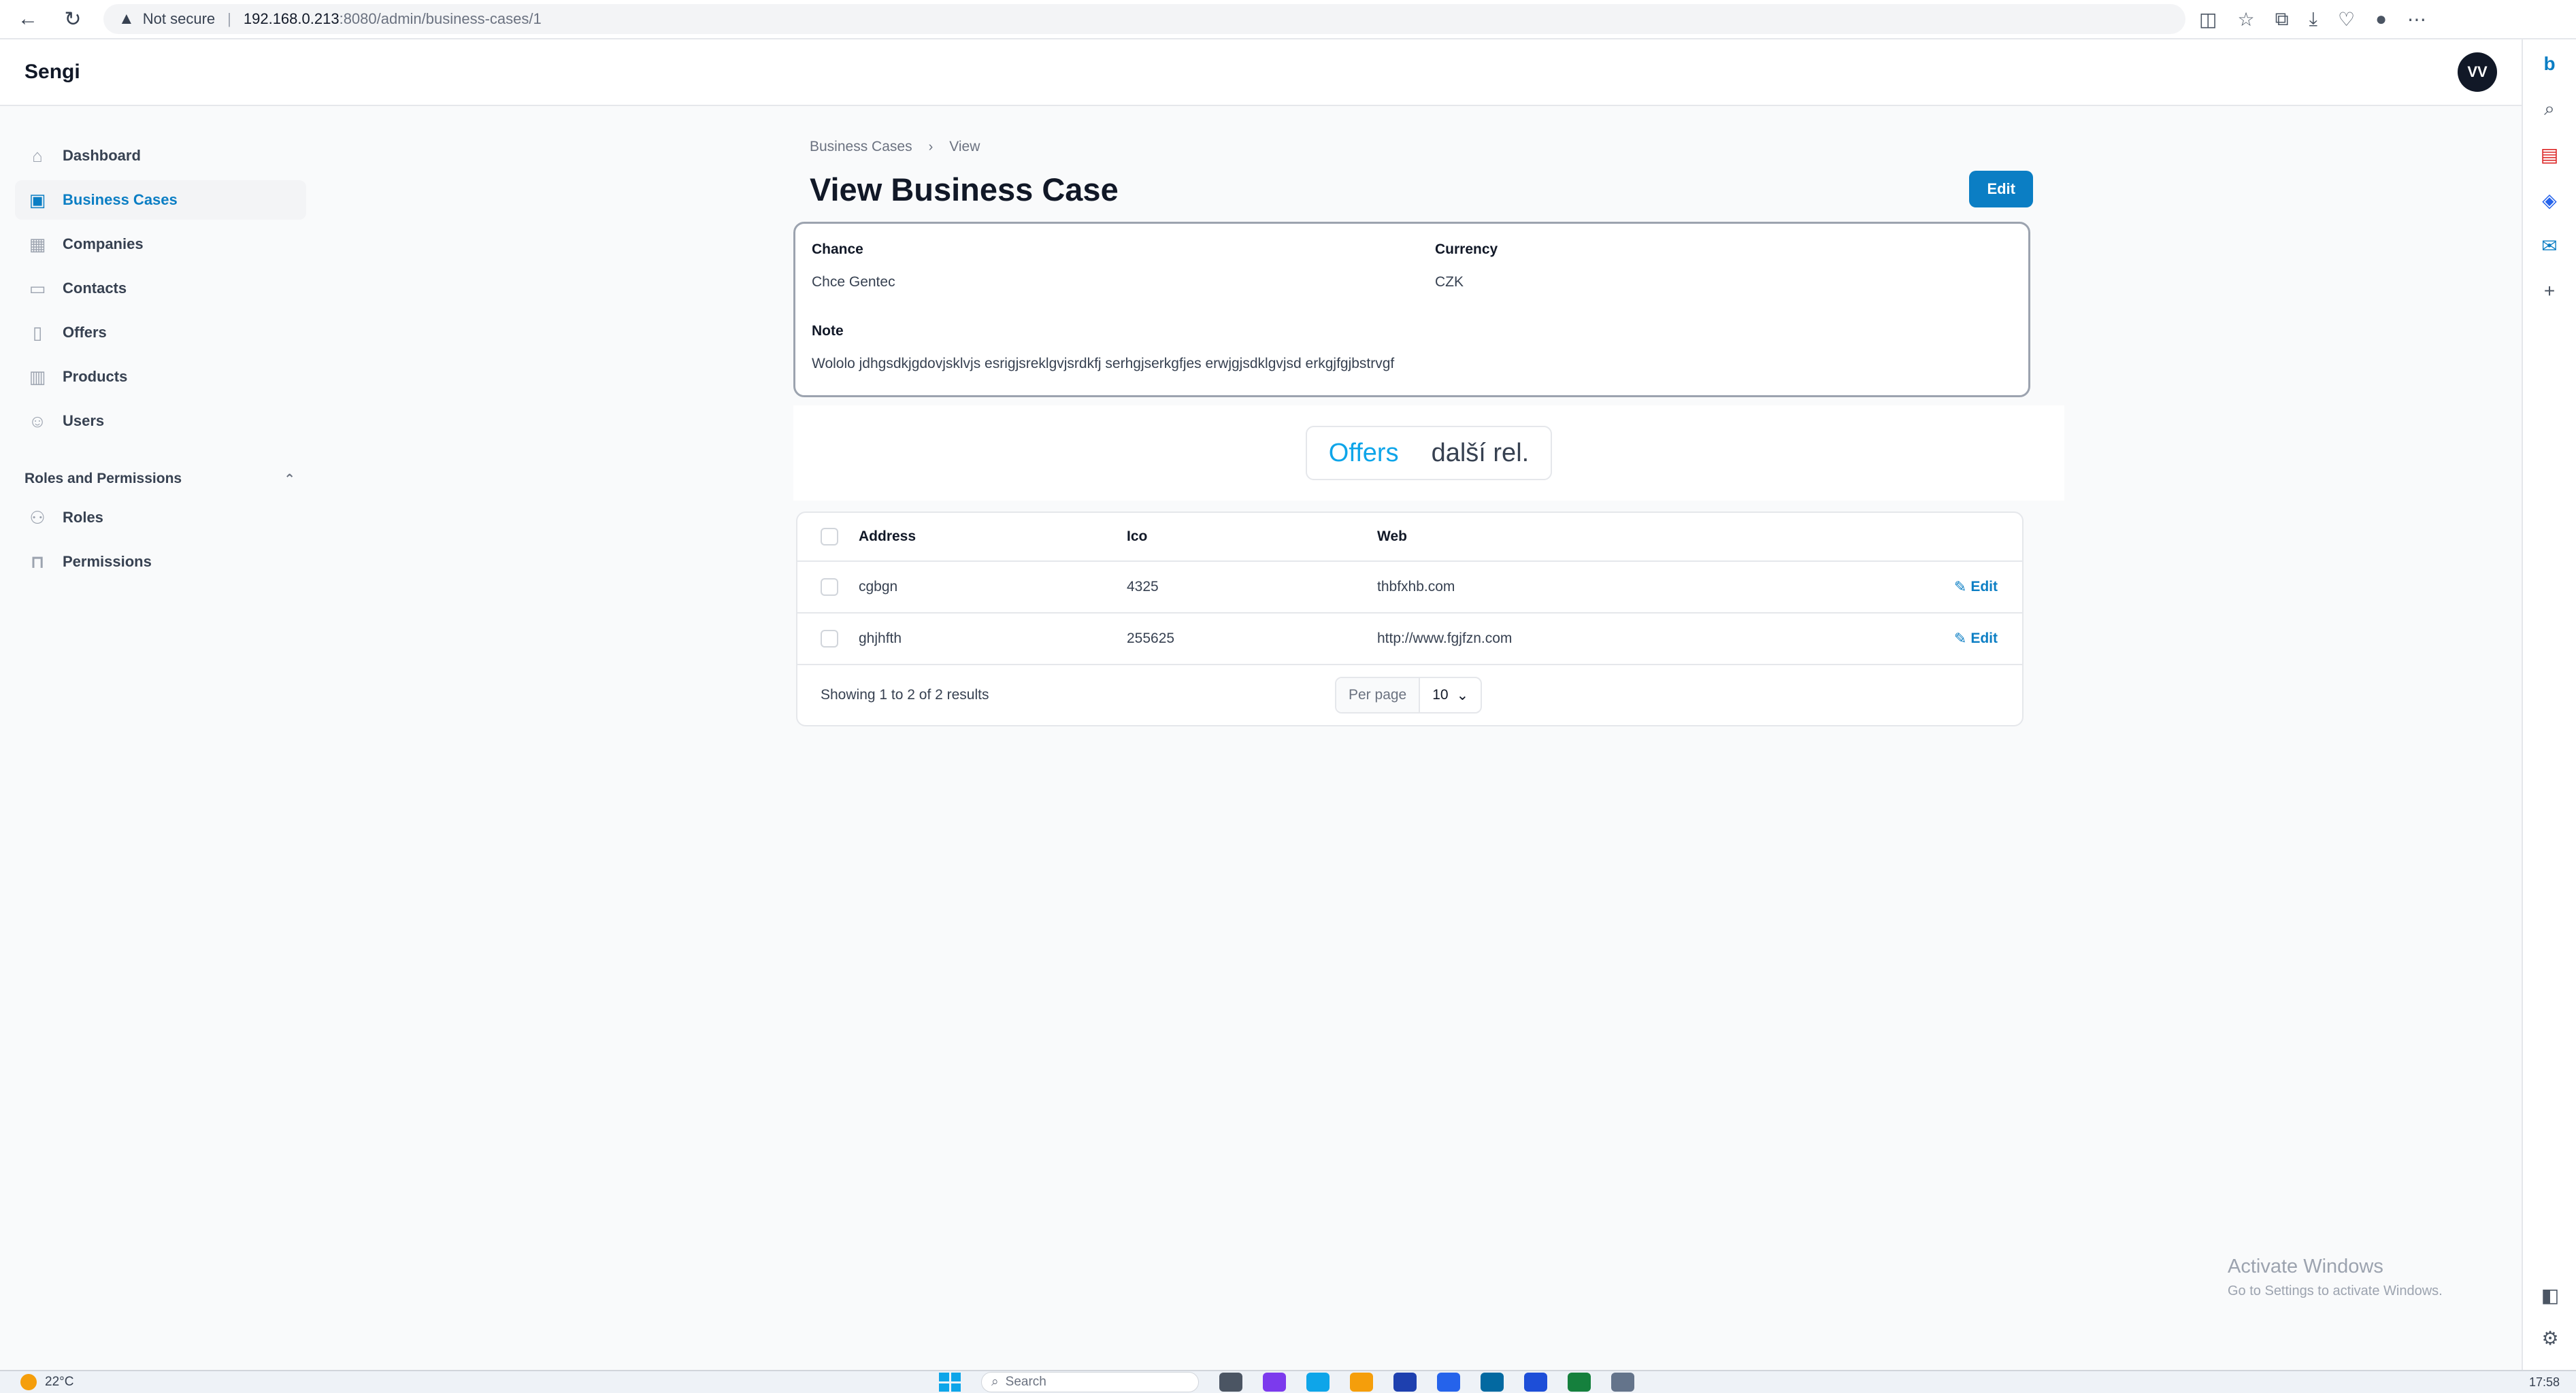  I want to click on more-icon: ⋯, so click(2417, 19).